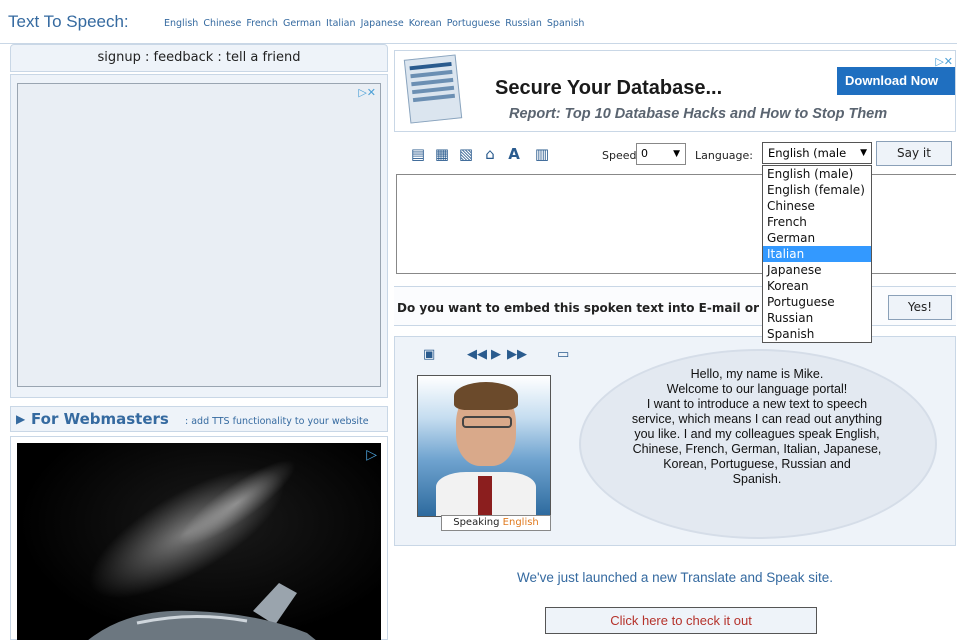 This screenshot has width=957, height=640. What do you see at coordinates (476, 522) in the screenshot?
I see `speaking-text: Speaking` at bounding box center [476, 522].